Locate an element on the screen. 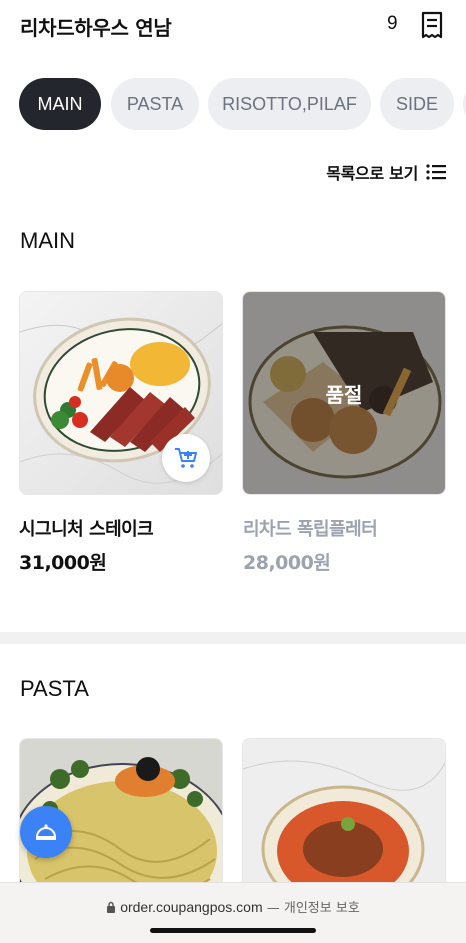 The height and width of the screenshot is (943, 466). menu-item-price: 31,000원 is located at coordinates (63, 563).